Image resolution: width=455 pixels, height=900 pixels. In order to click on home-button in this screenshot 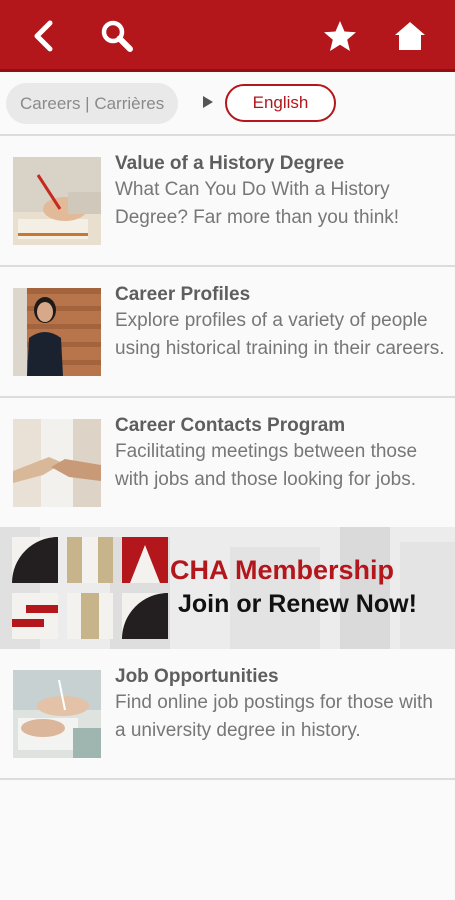, I will do `click(410, 36)`.